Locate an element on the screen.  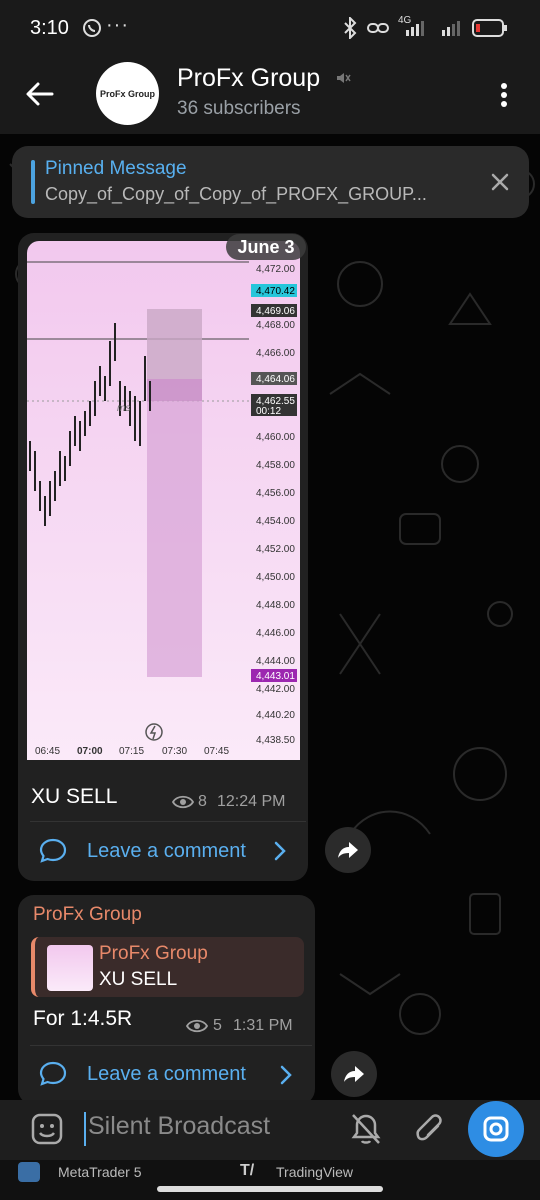
broadcast-input: Silent Broadcast is located at coordinates (179, 1126).